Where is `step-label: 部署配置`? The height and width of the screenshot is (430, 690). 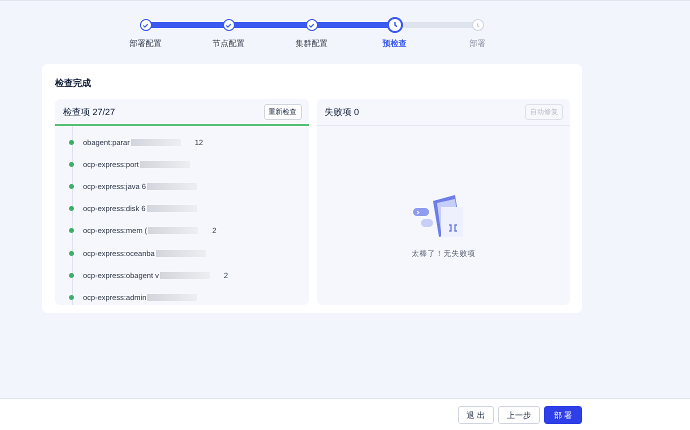
step-label: 部署配置 is located at coordinates (146, 43).